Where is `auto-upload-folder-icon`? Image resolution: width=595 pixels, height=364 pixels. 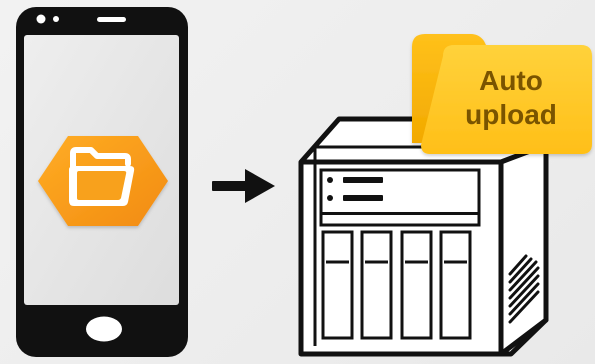 auto-upload-folder-icon is located at coordinates (502, 94).